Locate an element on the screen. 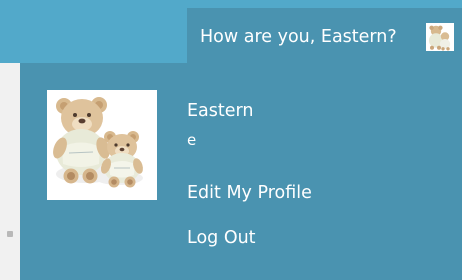 The width and height of the screenshot is (462, 280). small-avatar-icon is located at coordinates (440, 37).